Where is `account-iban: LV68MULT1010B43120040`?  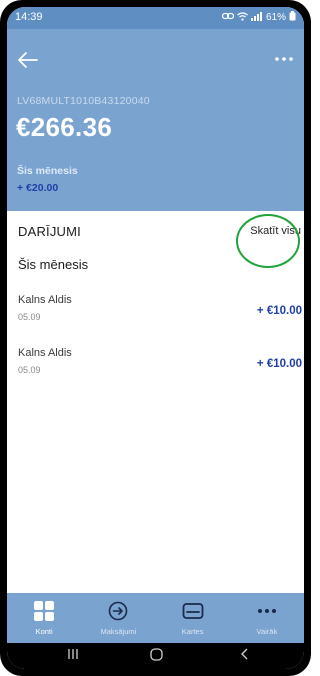
account-iban: LV68MULT1010B43120040 is located at coordinates (83, 101).